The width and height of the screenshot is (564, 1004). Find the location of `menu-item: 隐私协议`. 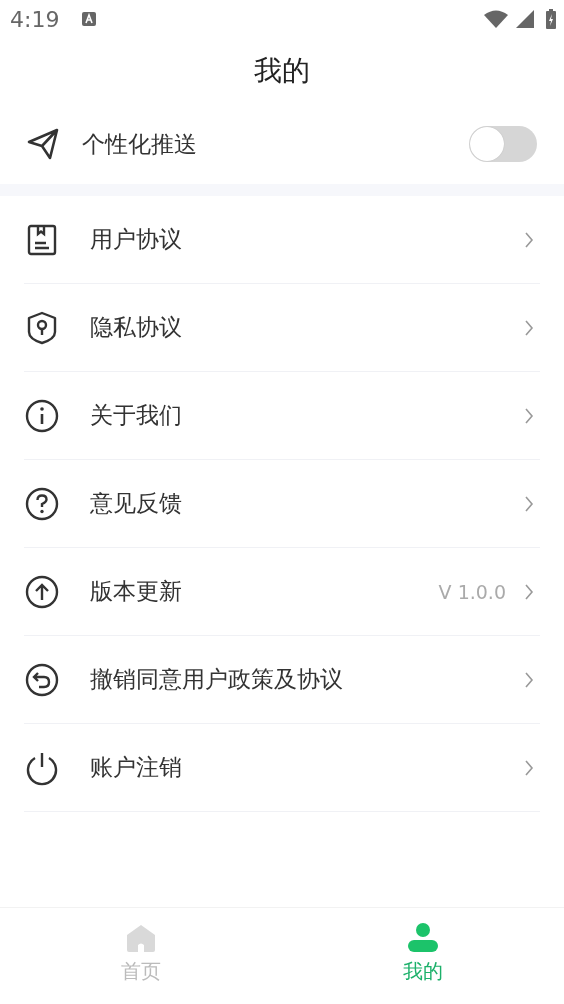

menu-item: 隐私协议 is located at coordinates (282, 328).